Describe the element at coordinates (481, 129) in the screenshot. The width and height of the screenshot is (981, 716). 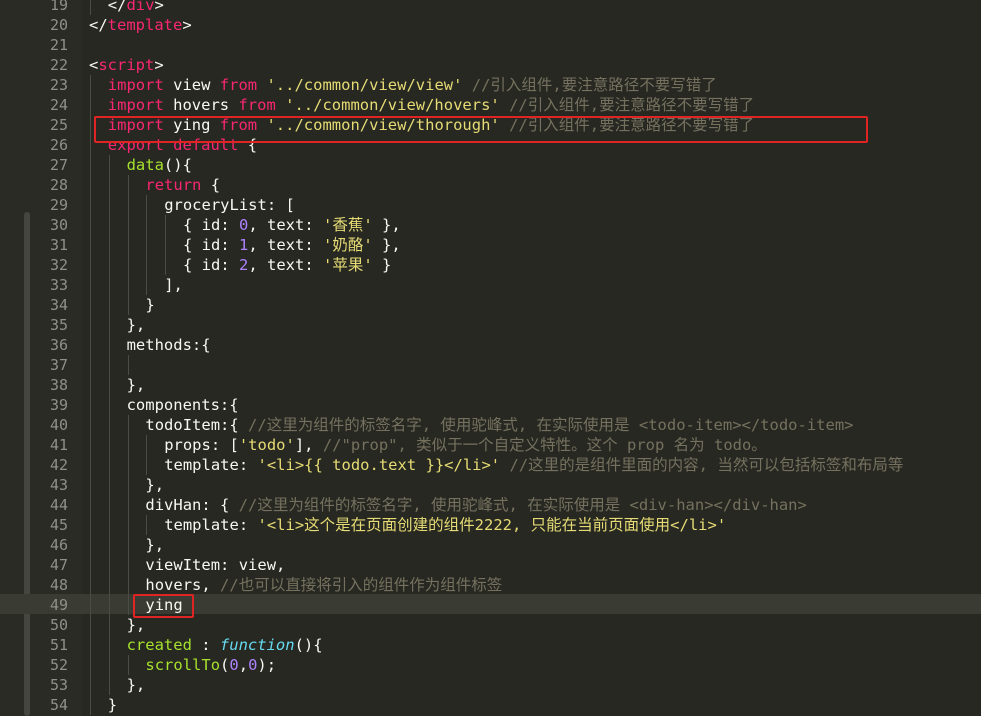
I see `import-ying-line-box` at that location.